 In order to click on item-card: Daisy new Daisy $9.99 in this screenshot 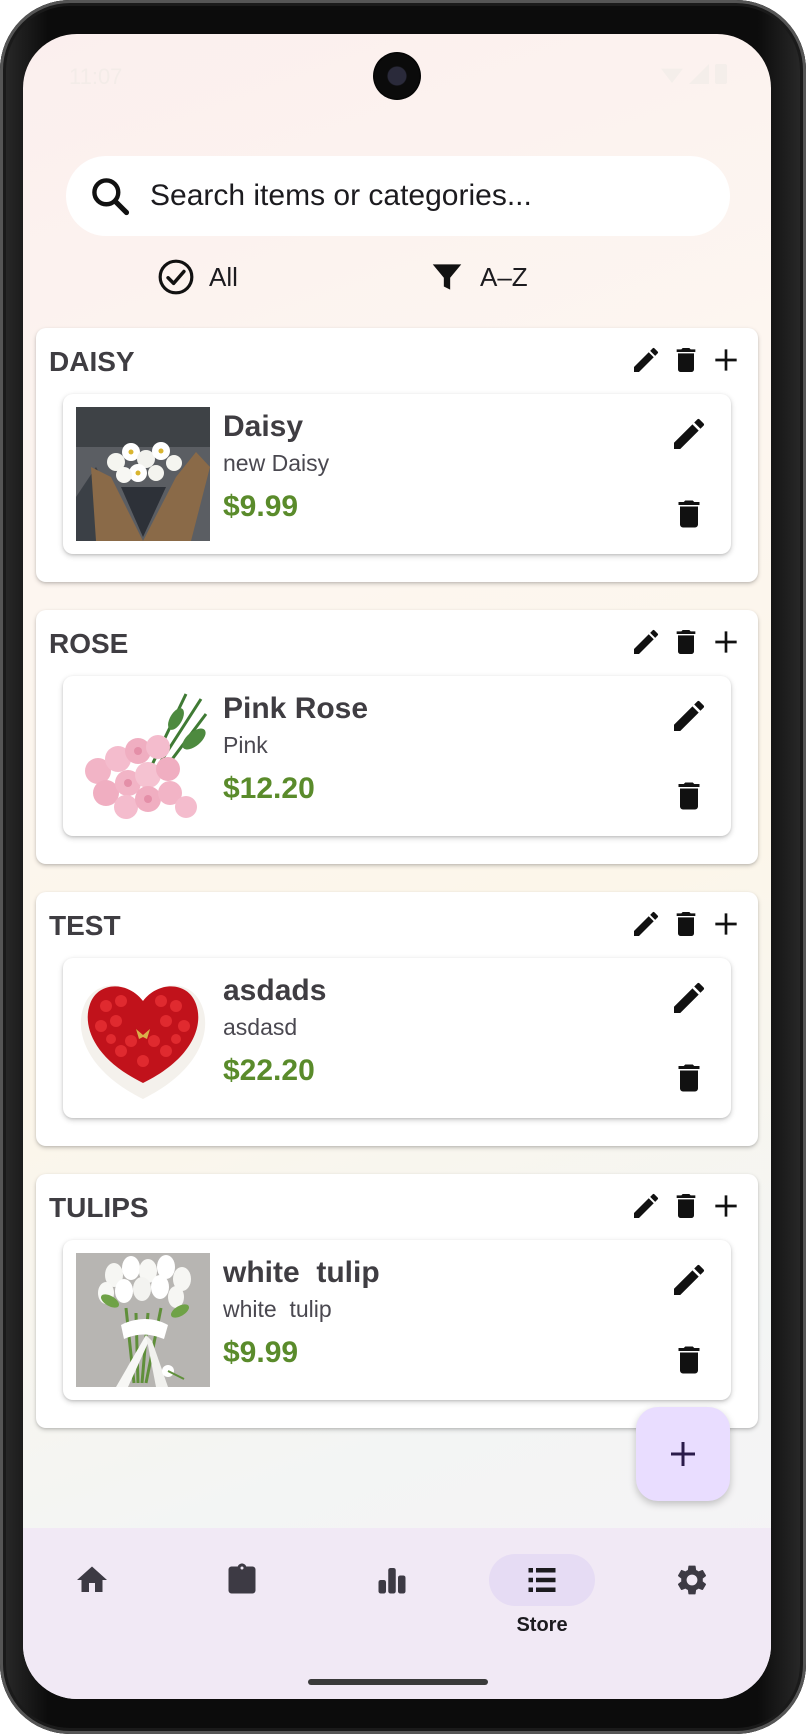, I will do `click(397, 474)`.